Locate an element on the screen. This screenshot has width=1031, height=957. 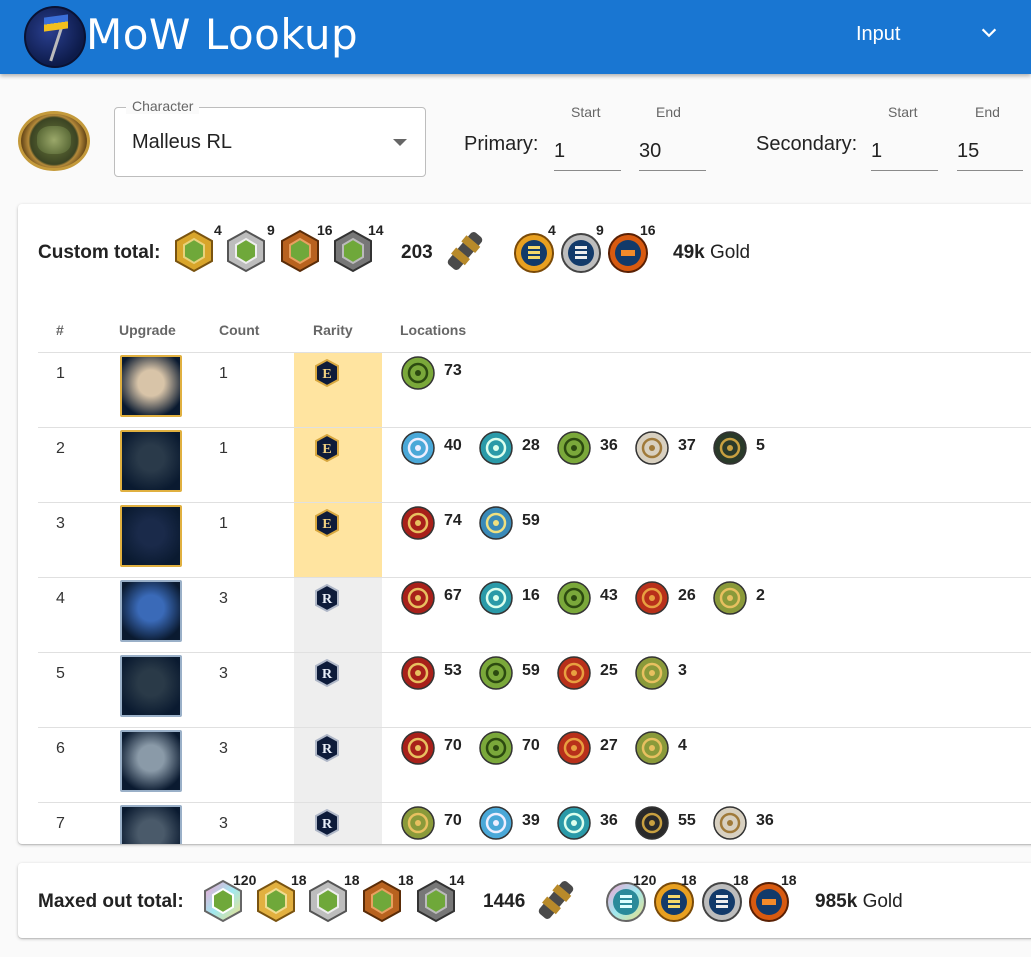
header-rarity: Rarity is located at coordinates (333, 330).